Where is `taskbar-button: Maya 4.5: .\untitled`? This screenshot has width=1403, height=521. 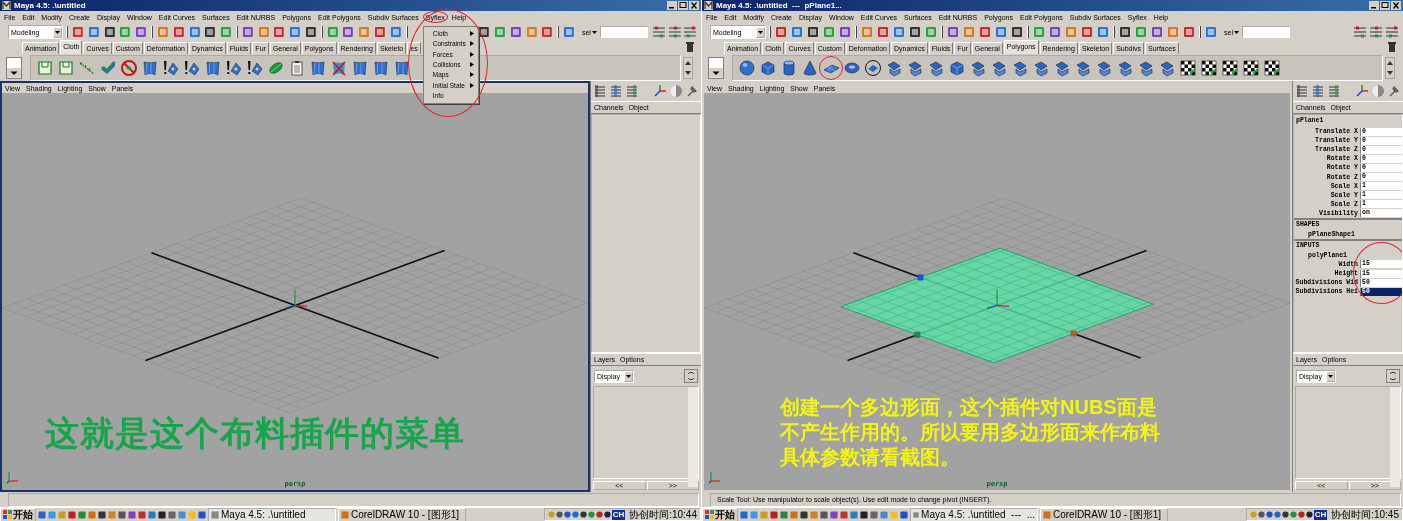 taskbar-button: Maya 4.5: .\untitled is located at coordinates (272, 514).